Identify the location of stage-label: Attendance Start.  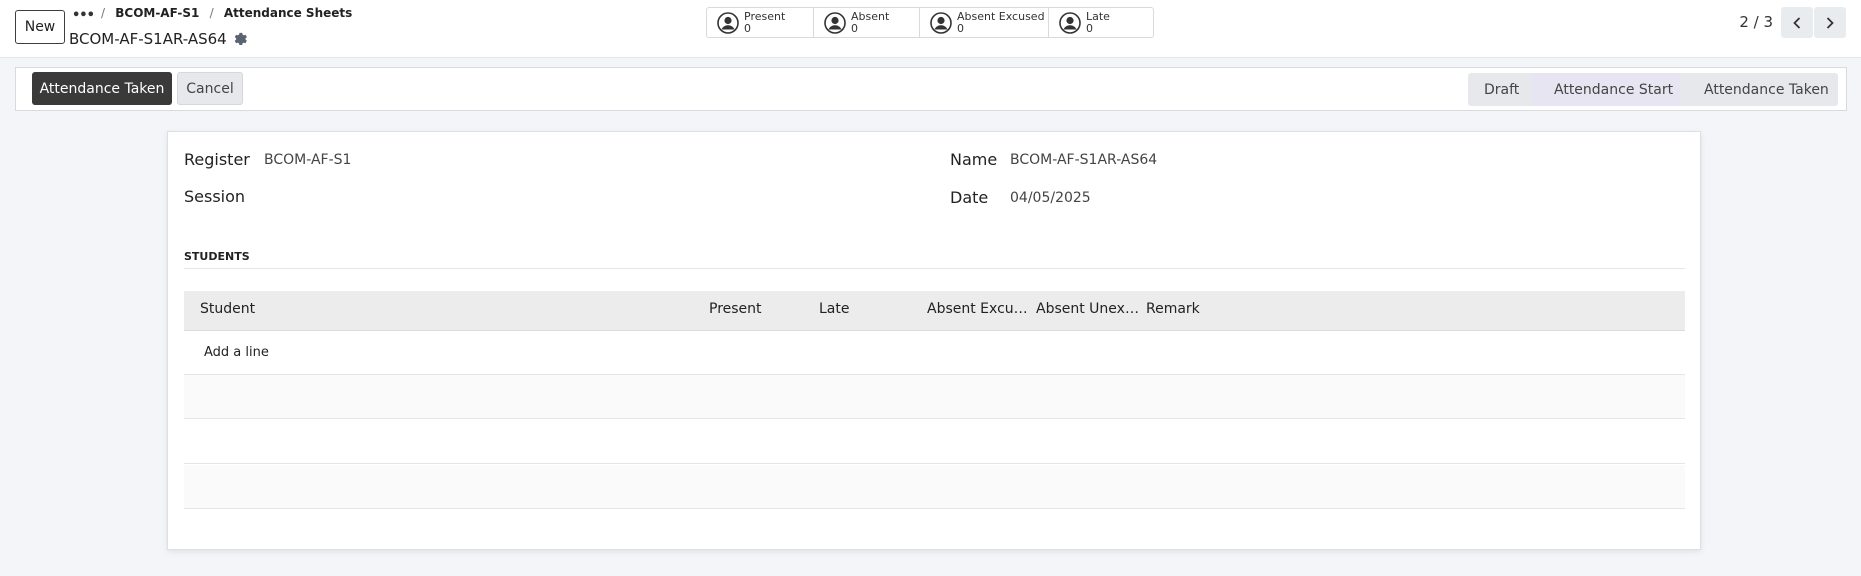
(1614, 89).